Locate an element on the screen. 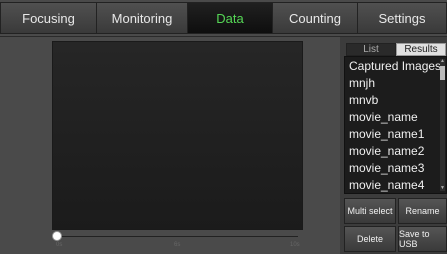  multi-select-button: Multi select is located at coordinates (370, 211).